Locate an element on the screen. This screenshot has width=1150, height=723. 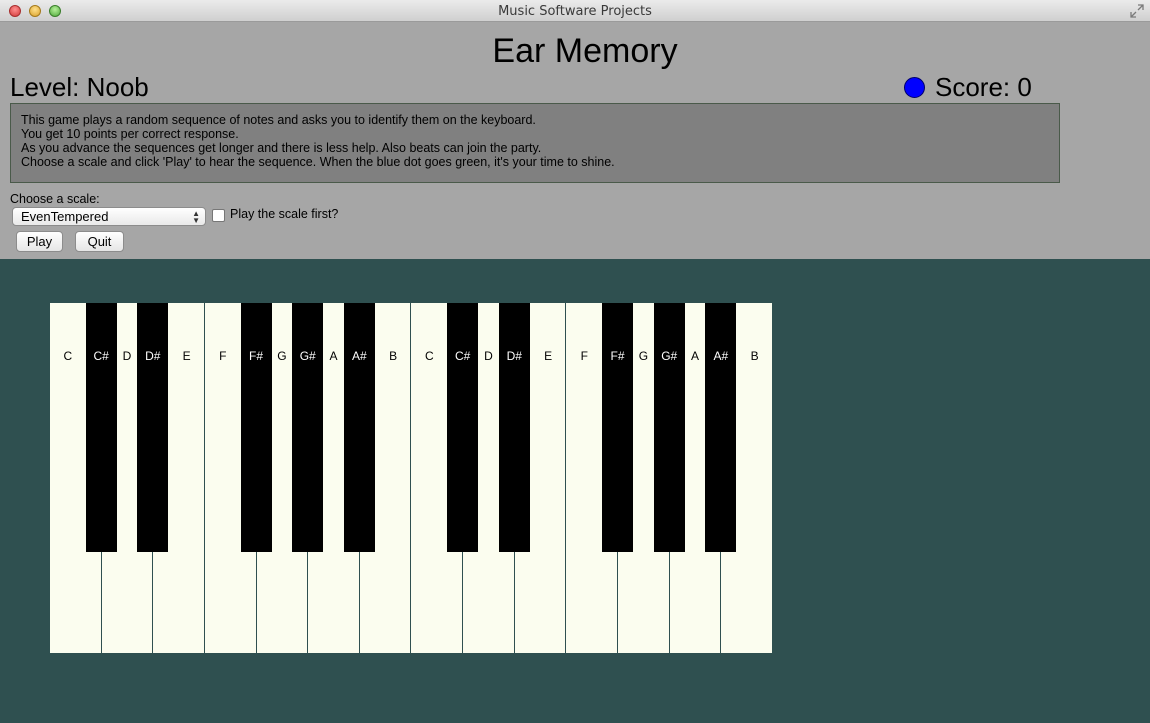
status-dot is located at coordinates (914, 87).